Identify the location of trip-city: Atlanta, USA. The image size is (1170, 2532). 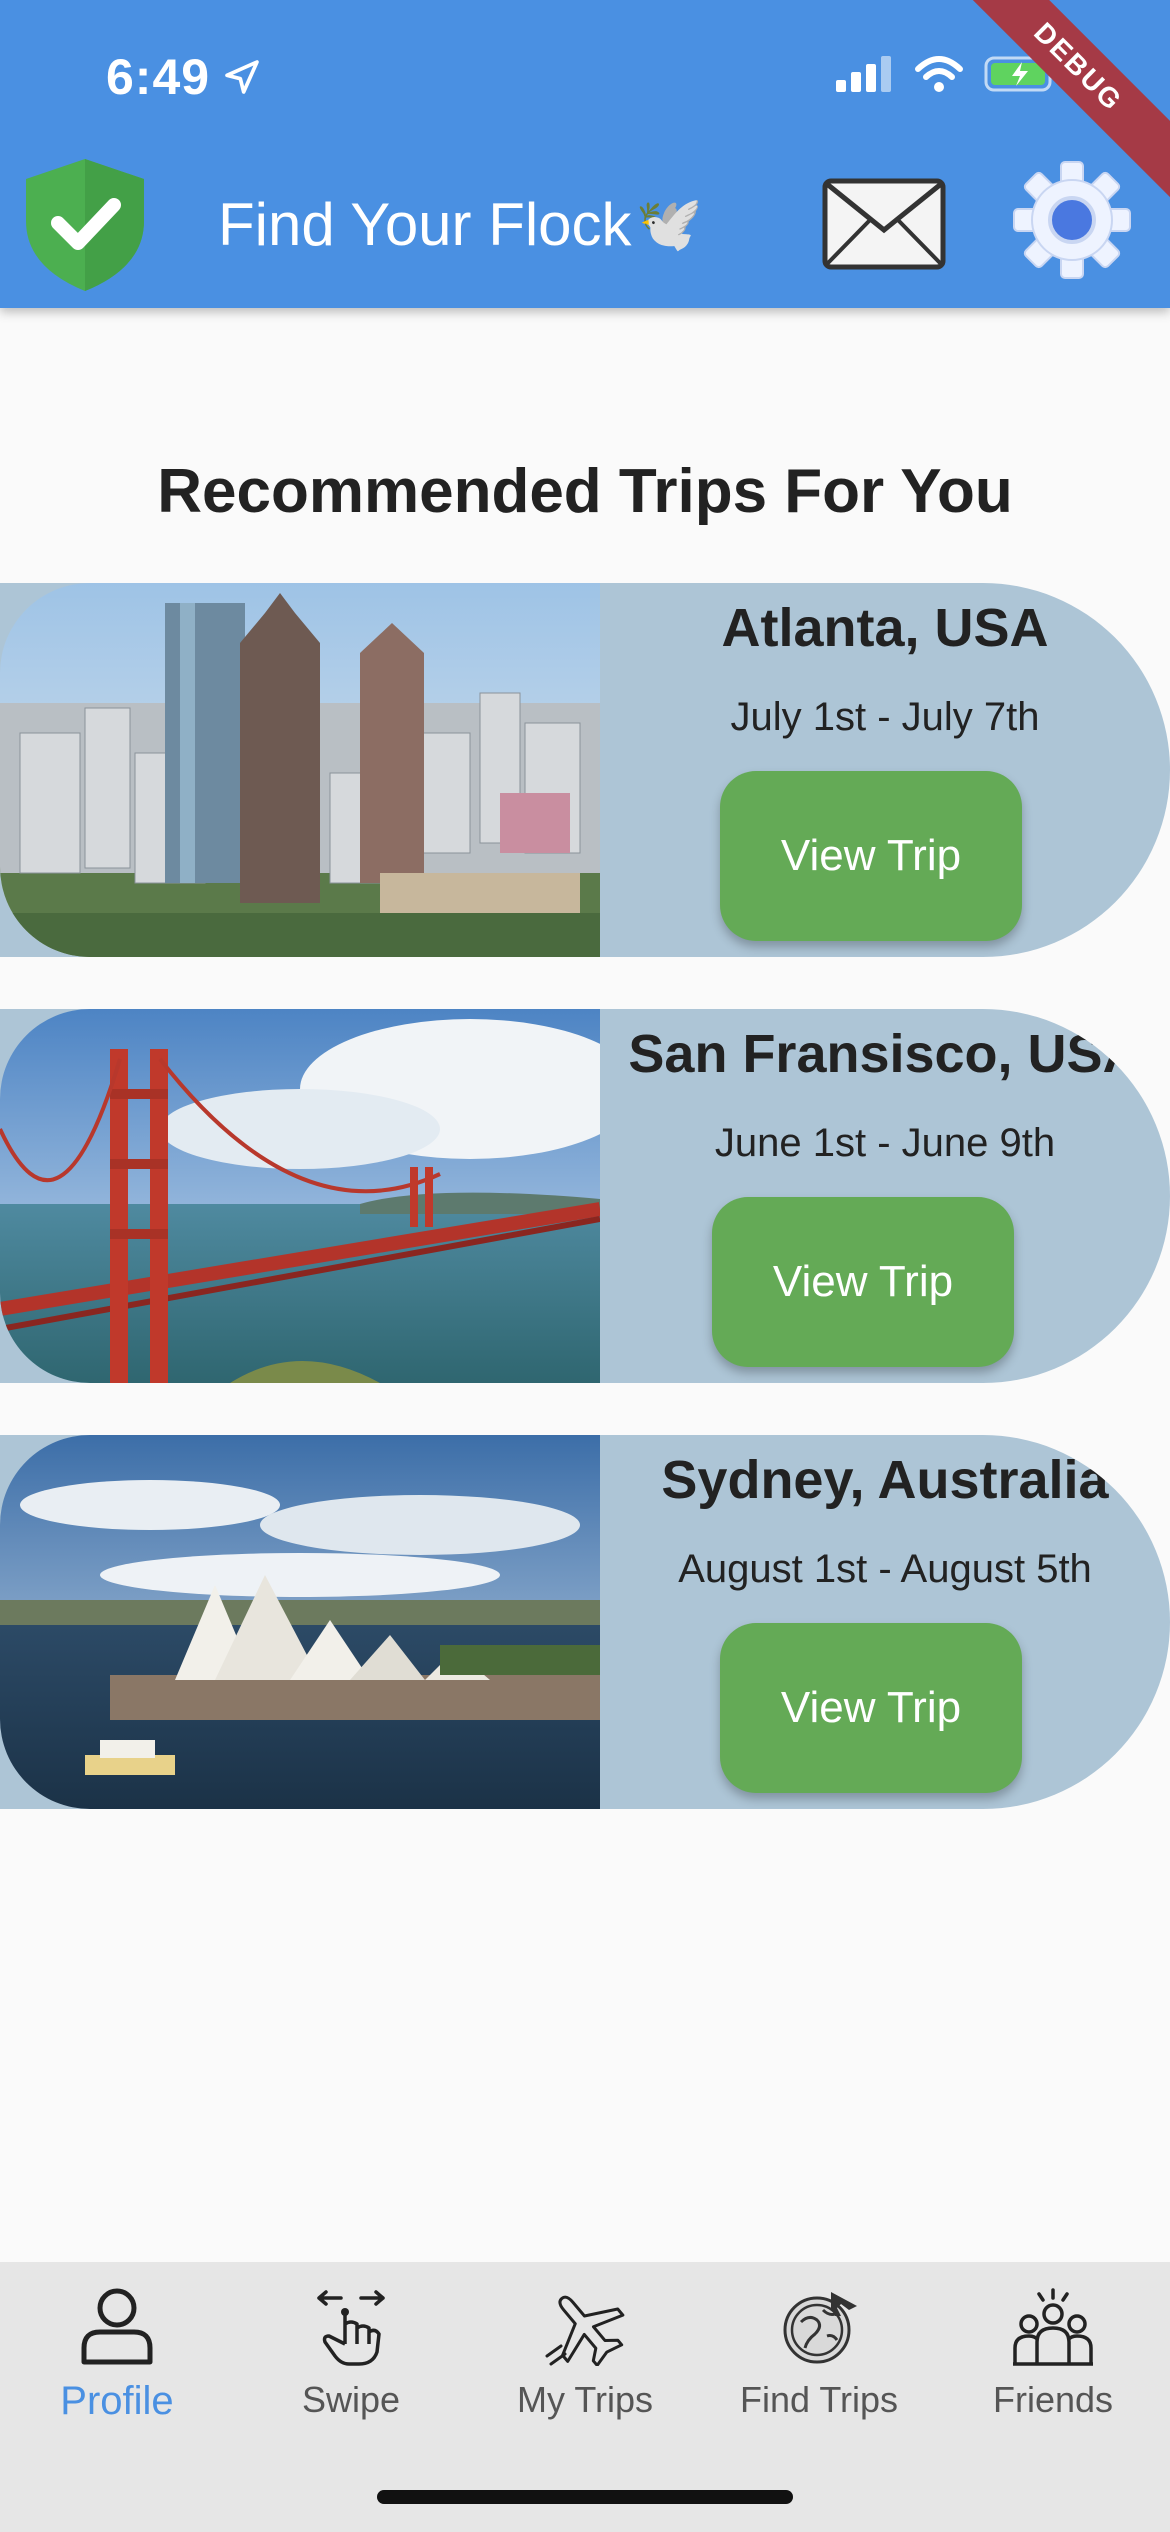
(885, 628).